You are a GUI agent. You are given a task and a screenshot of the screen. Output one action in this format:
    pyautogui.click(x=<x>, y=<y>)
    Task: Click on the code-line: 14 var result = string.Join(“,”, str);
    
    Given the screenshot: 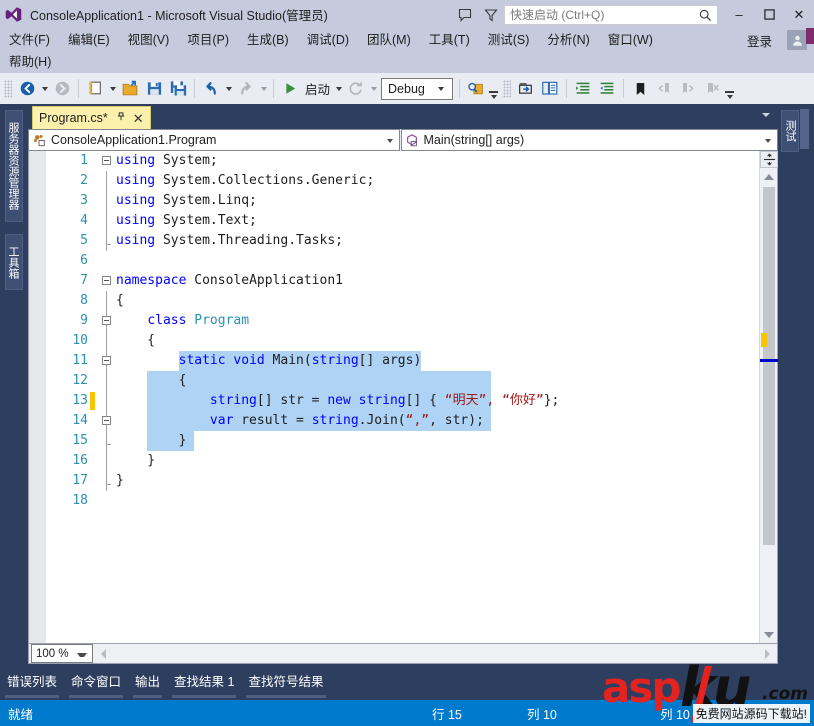 What is the action you would take?
    pyautogui.click(x=401, y=421)
    